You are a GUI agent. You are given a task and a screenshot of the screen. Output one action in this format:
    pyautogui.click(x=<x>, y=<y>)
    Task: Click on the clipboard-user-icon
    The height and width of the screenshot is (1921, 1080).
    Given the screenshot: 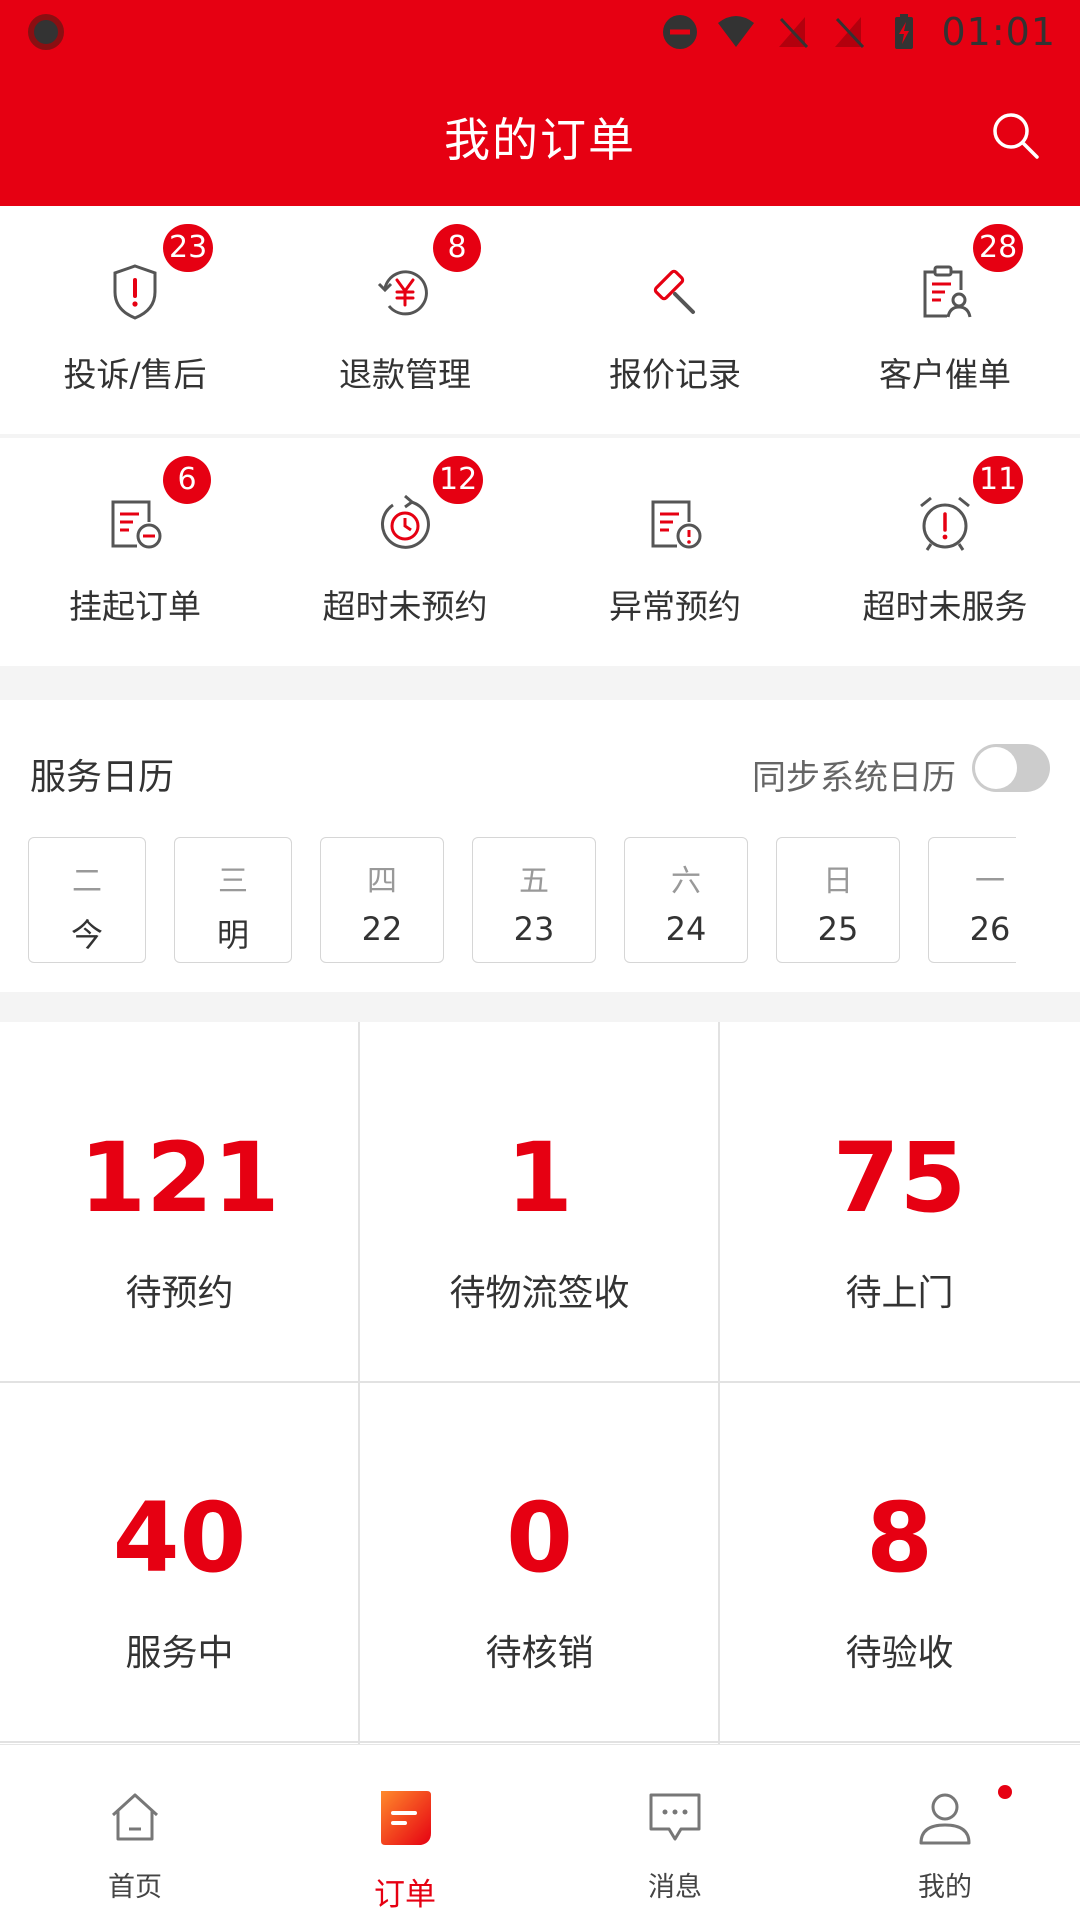 What is the action you would take?
    pyautogui.click(x=947, y=291)
    